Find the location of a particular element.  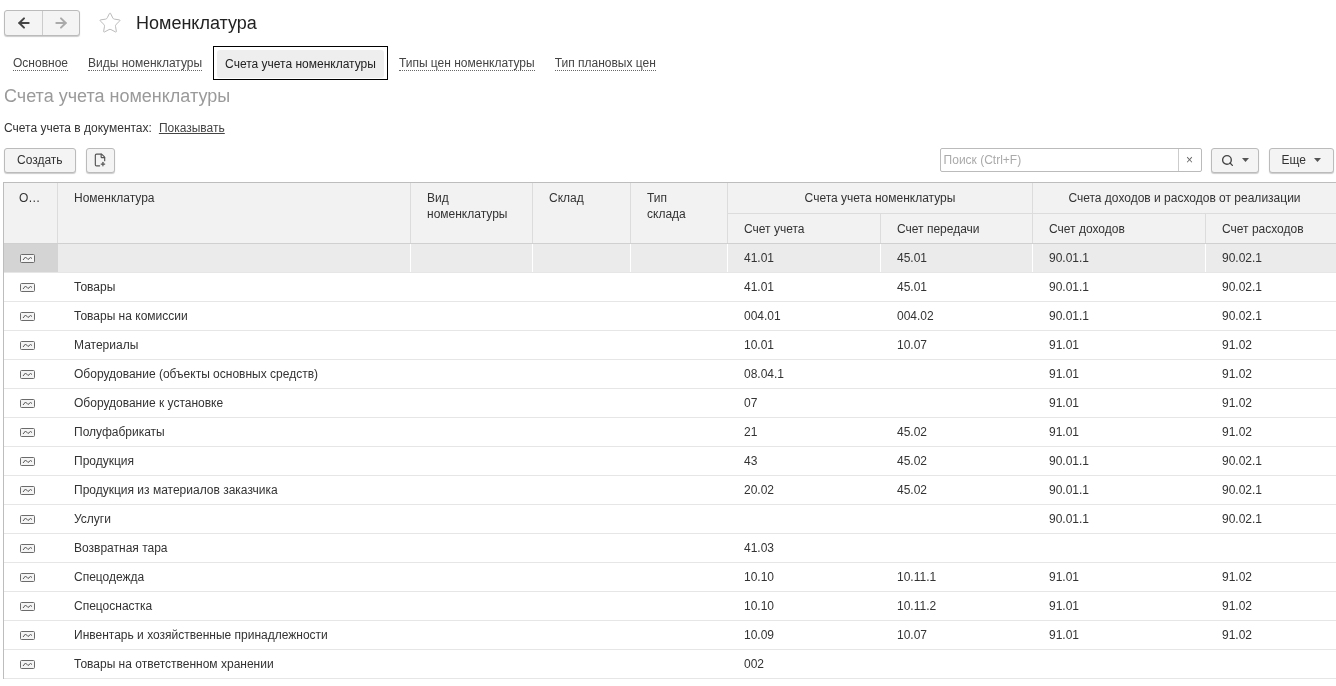

table-cell-text: Товары is located at coordinates (95, 287).